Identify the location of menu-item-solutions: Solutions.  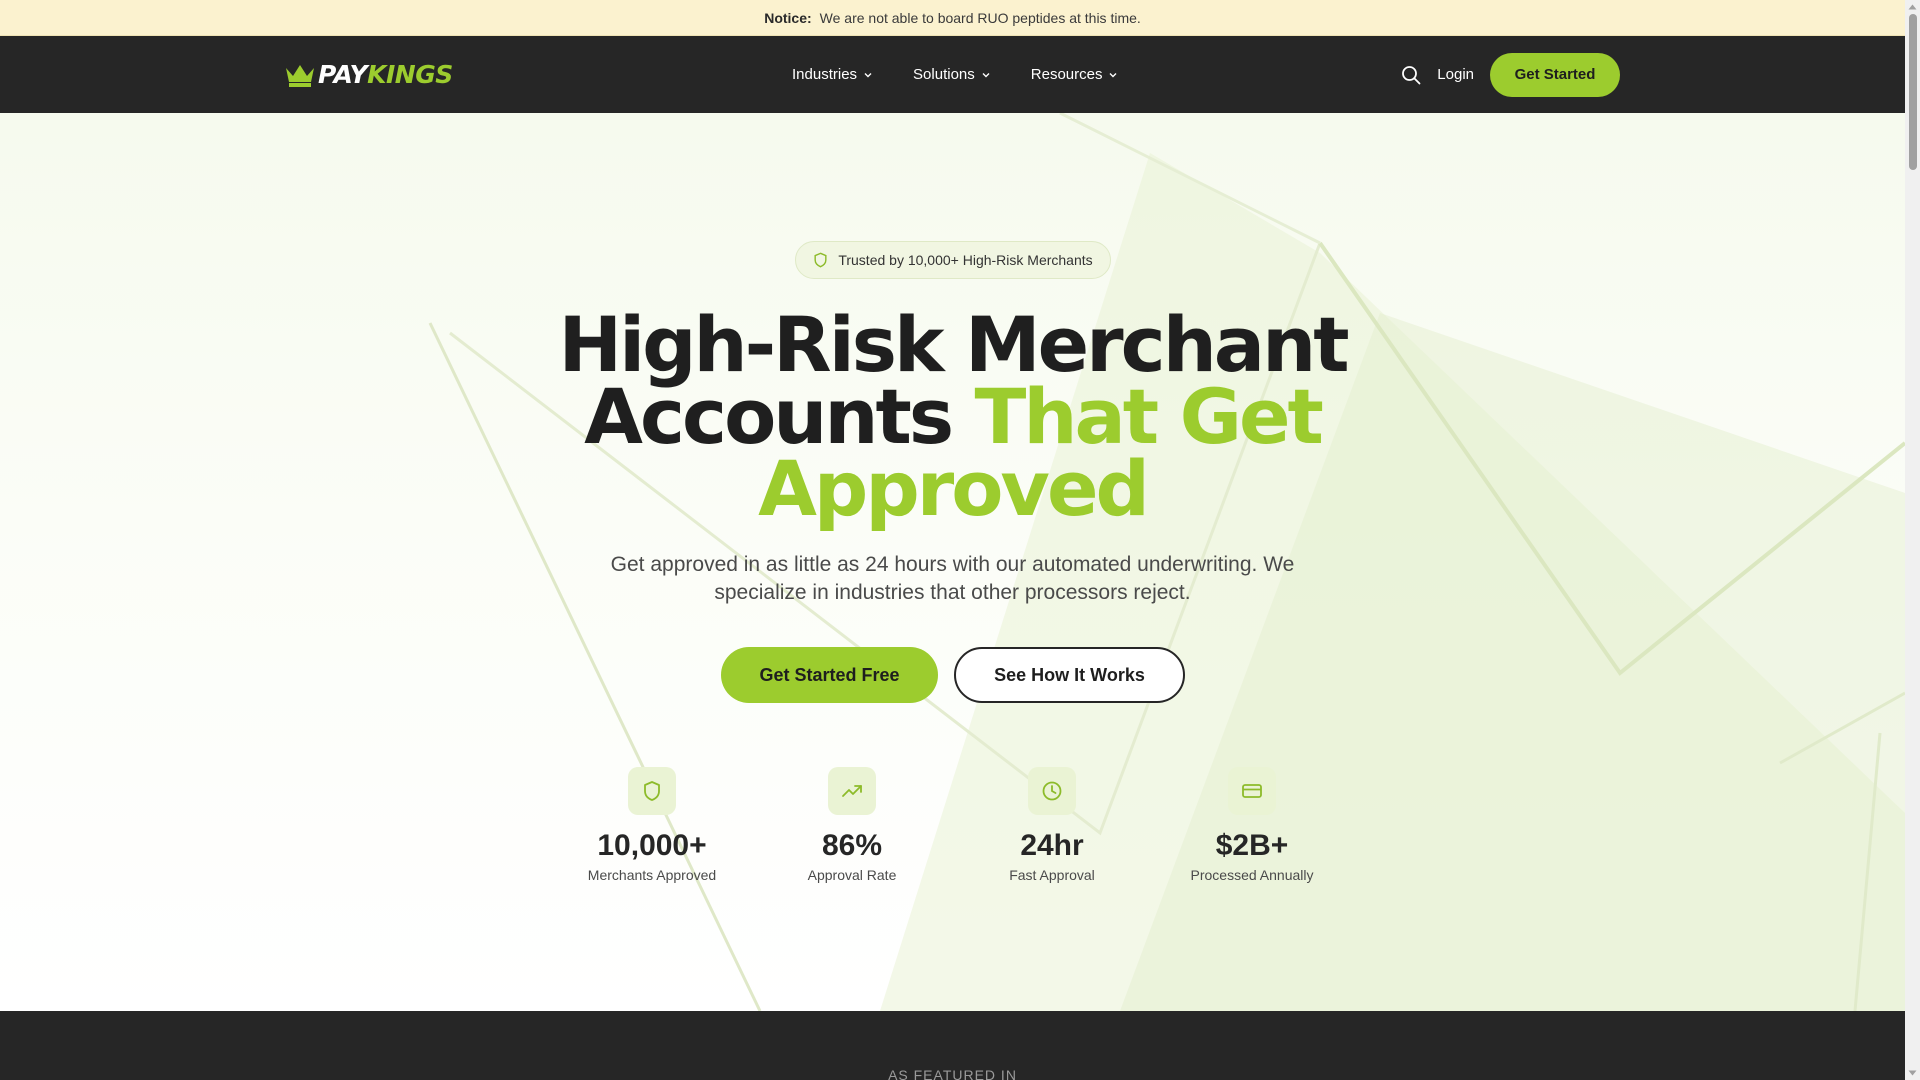
(952, 74).